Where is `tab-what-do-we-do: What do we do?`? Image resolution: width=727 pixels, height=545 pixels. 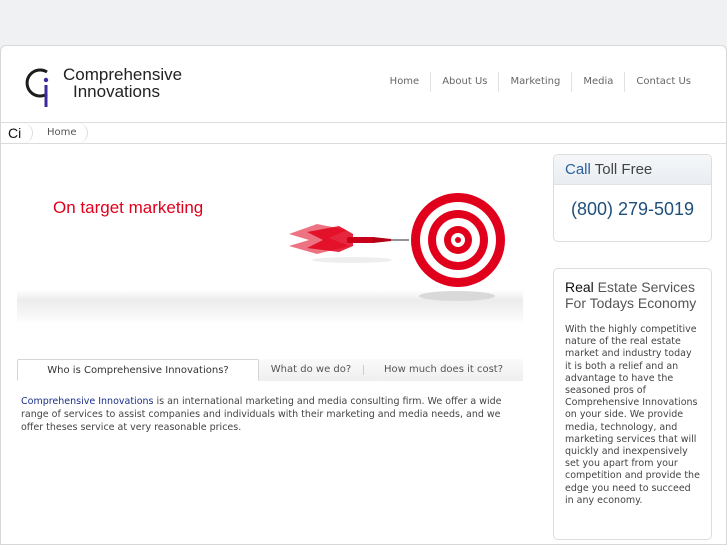
tab-what-do-we-do: What do we do? is located at coordinates (311, 370).